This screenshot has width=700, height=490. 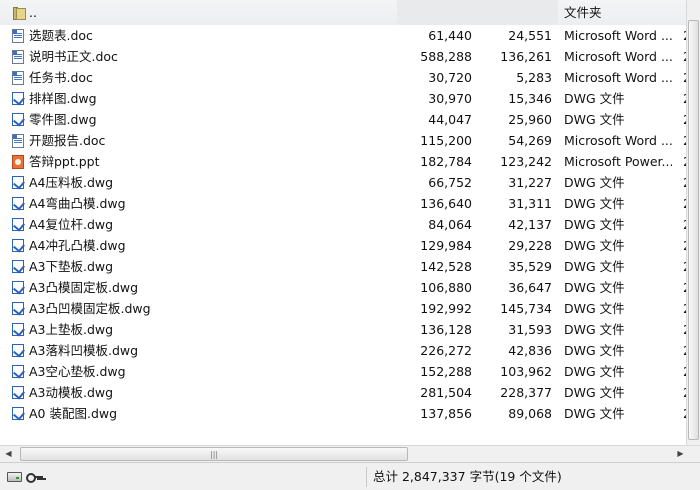 What do you see at coordinates (343, 77) in the screenshot?
I see `list-item: 任务书.doc30,7205,283Microsoft Word ...2` at bounding box center [343, 77].